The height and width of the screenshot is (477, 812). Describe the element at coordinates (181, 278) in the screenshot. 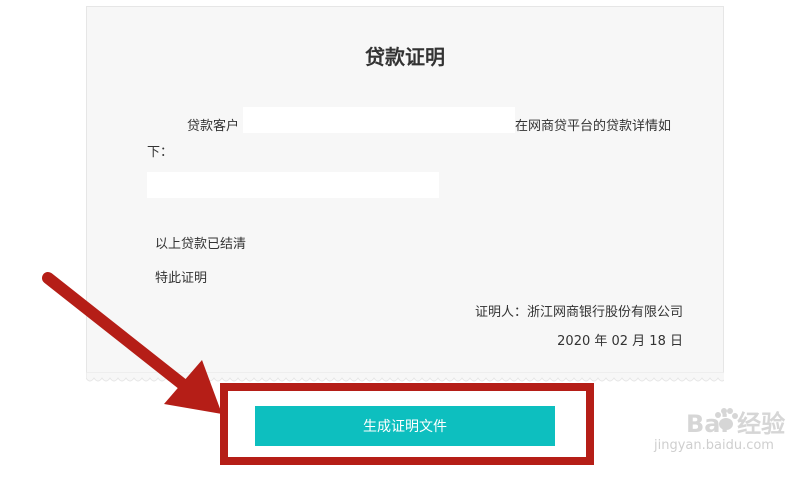

I see `certify-statement: 特此证明` at that location.